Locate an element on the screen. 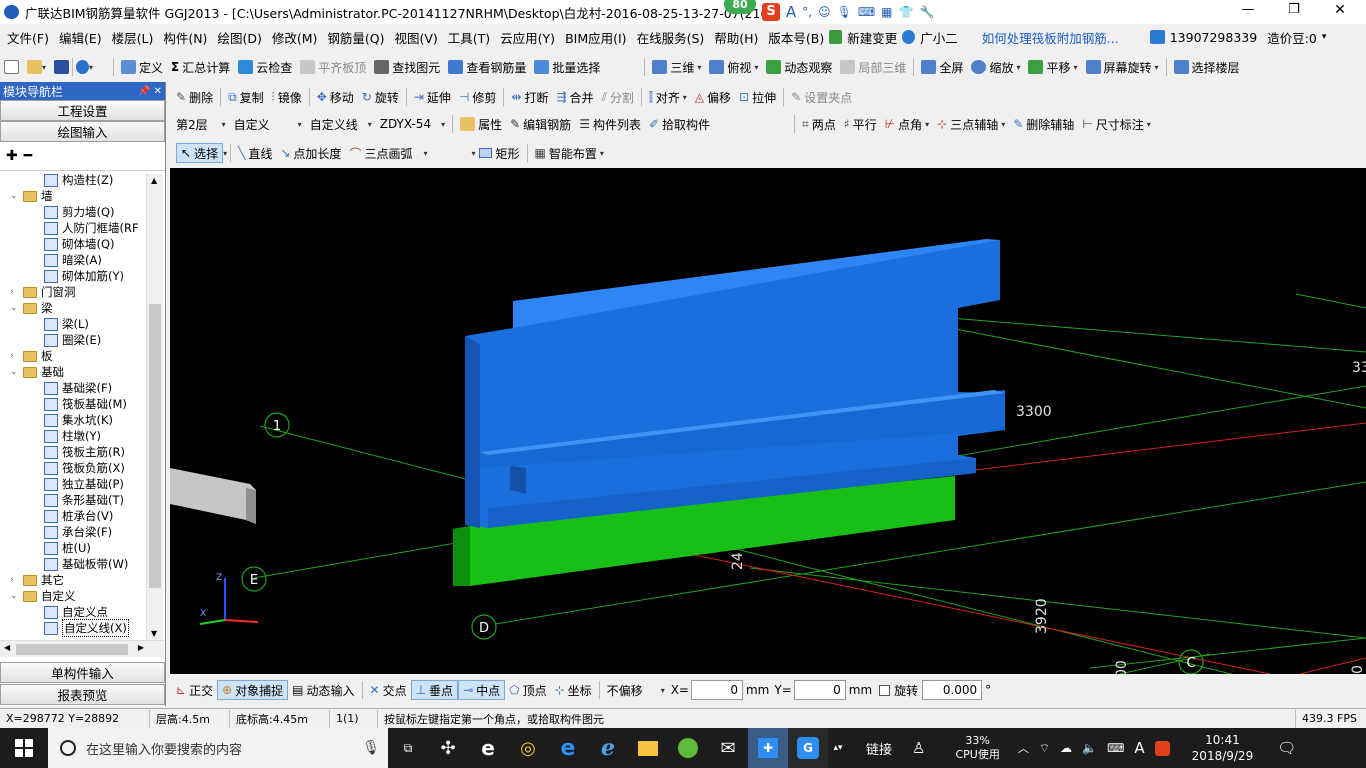  tree-item: 剪力墙(Q) is located at coordinates (79, 212).